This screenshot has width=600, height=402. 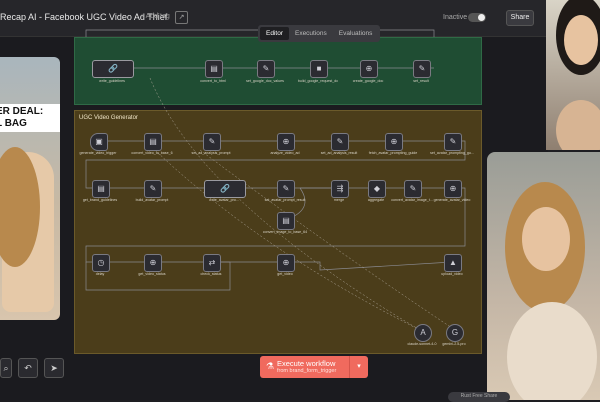 What do you see at coordinates (152, 200) in the screenshot?
I see `node-label: build_avatar_prompt` at bounding box center [152, 200].